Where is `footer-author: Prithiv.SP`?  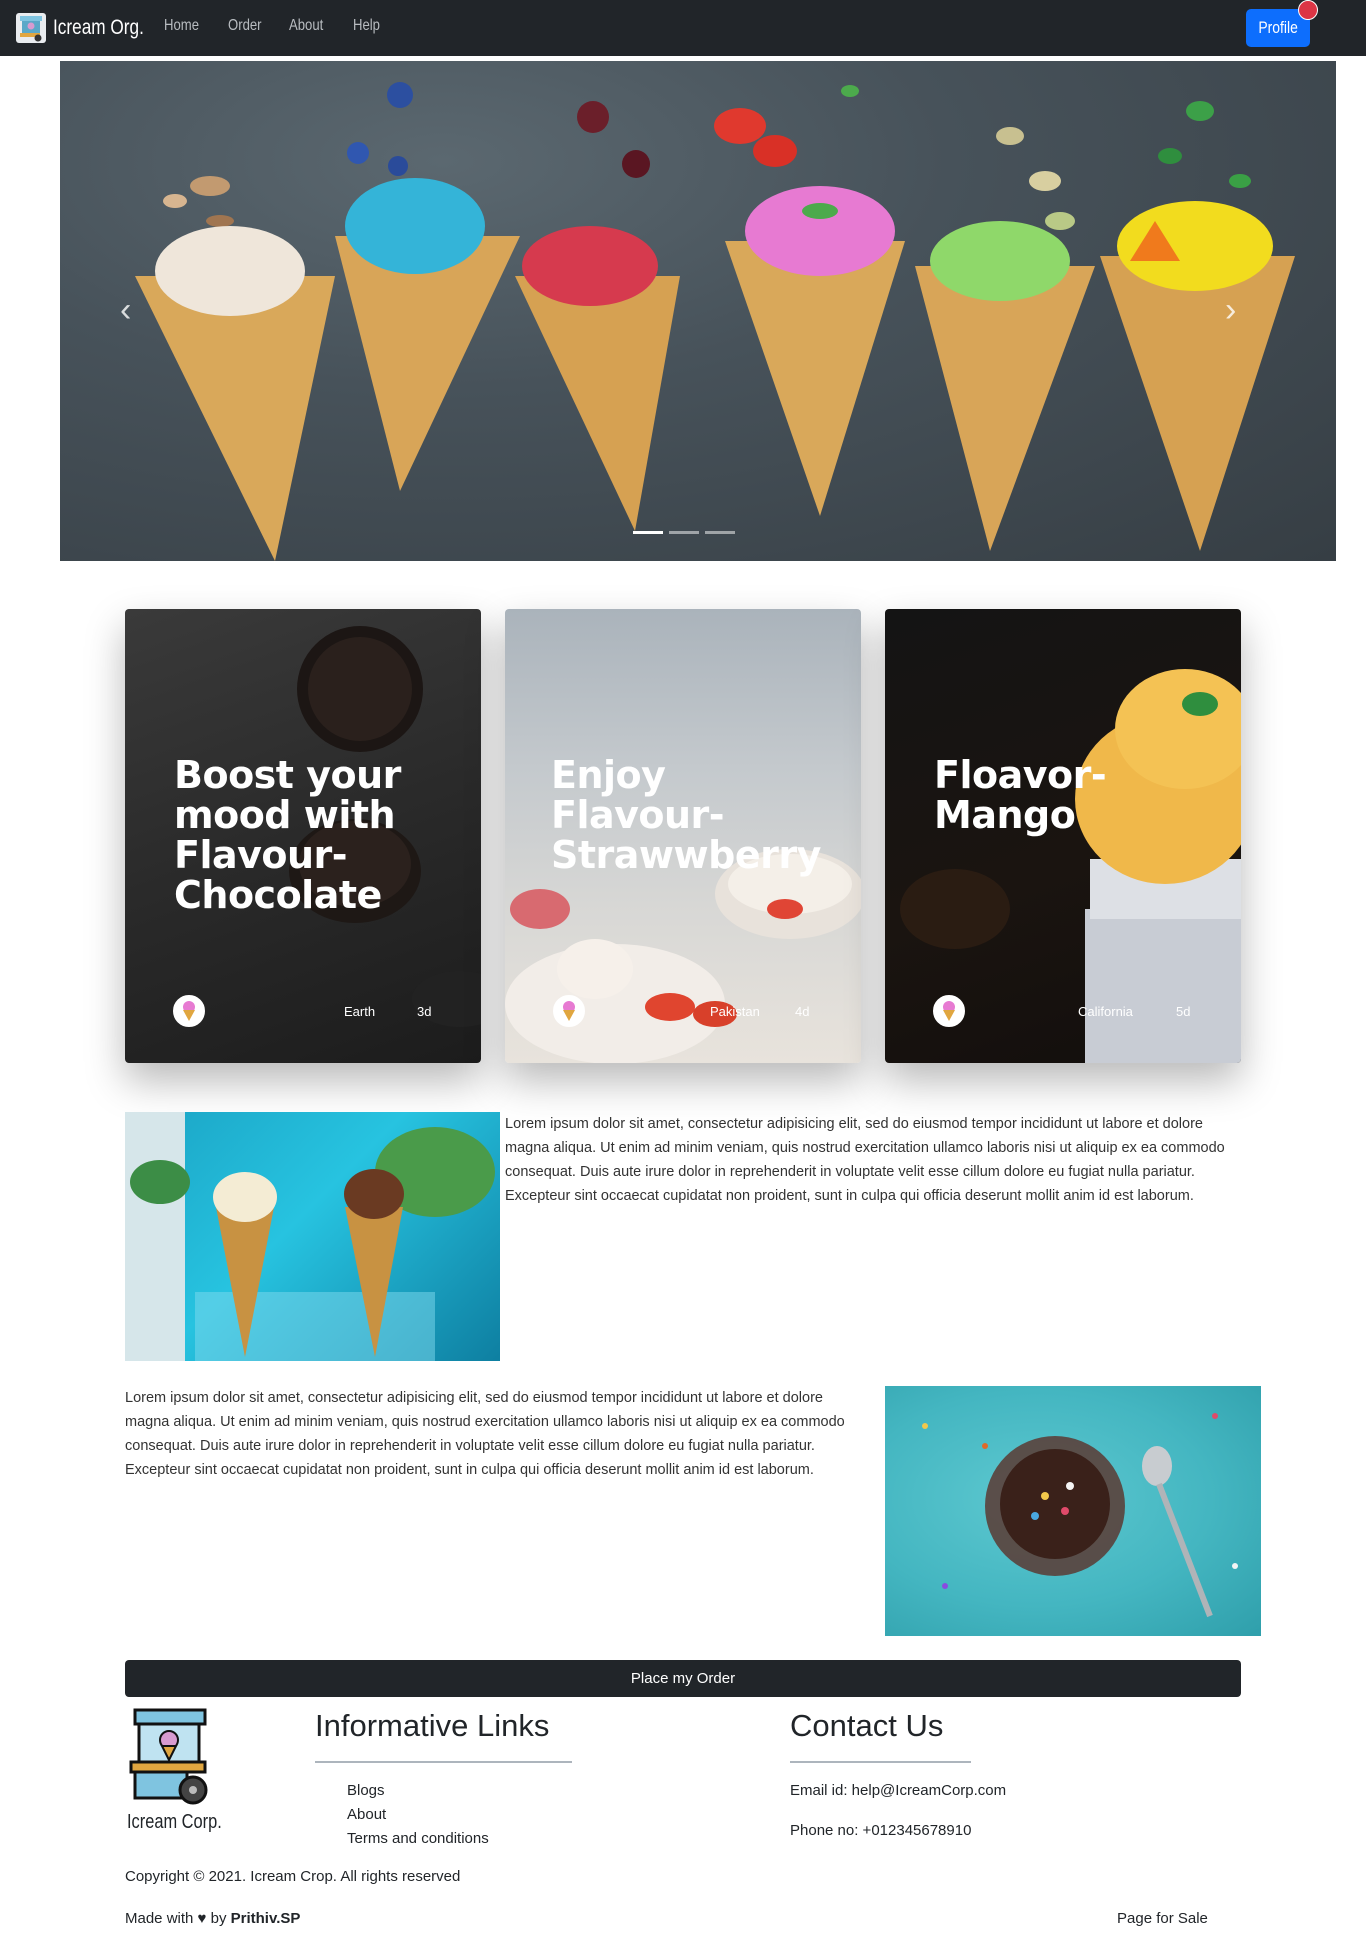 footer-author: Prithiv.SP is located at coordinates (266, 1918).